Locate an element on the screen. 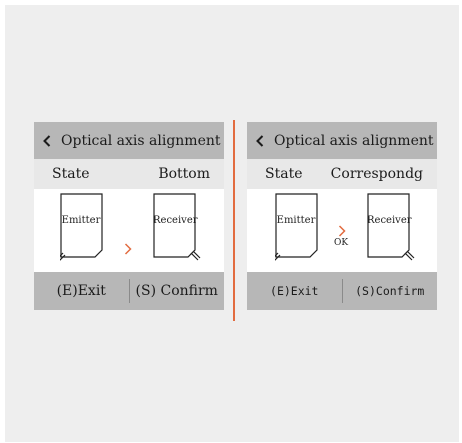 This screenshot has width=462, height=443. alignment-graphic: Emitter OK Receiver is located at coordinates (342, 230).